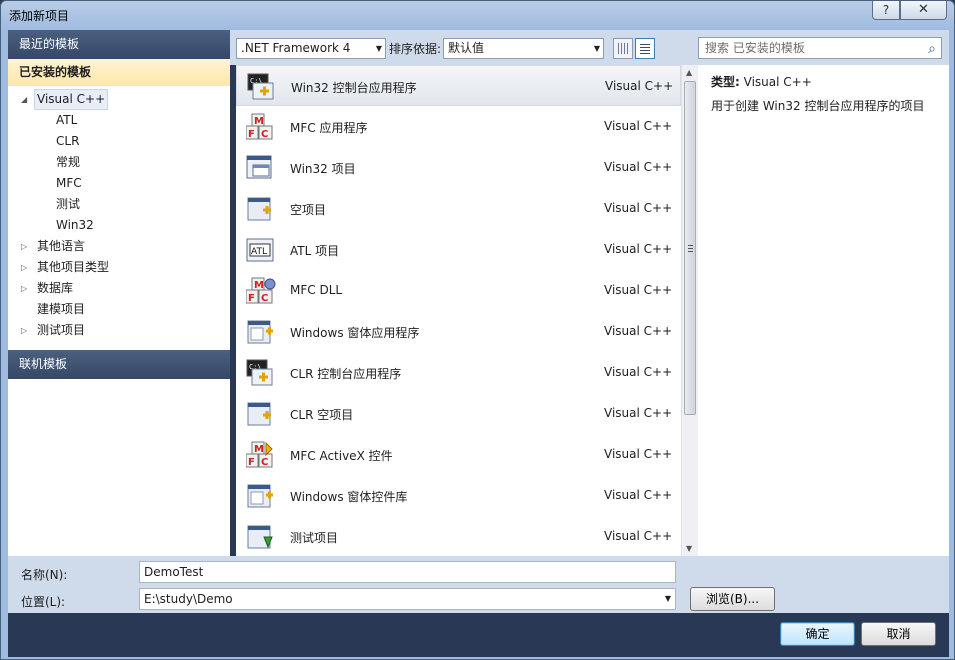 Image resolution: width=955 pixels, height=660 pixels. Describe the element at coordinates (690, 248) in the screenshot. I see `scroll-thumb` at that location.